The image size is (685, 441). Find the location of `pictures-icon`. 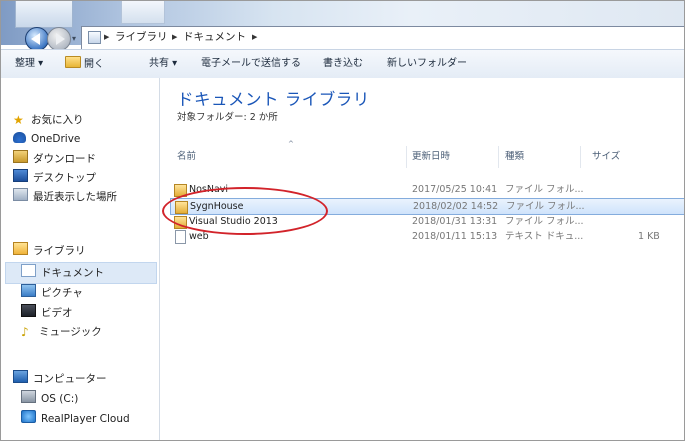

pictures-icon is located at coordinates (28, 290).